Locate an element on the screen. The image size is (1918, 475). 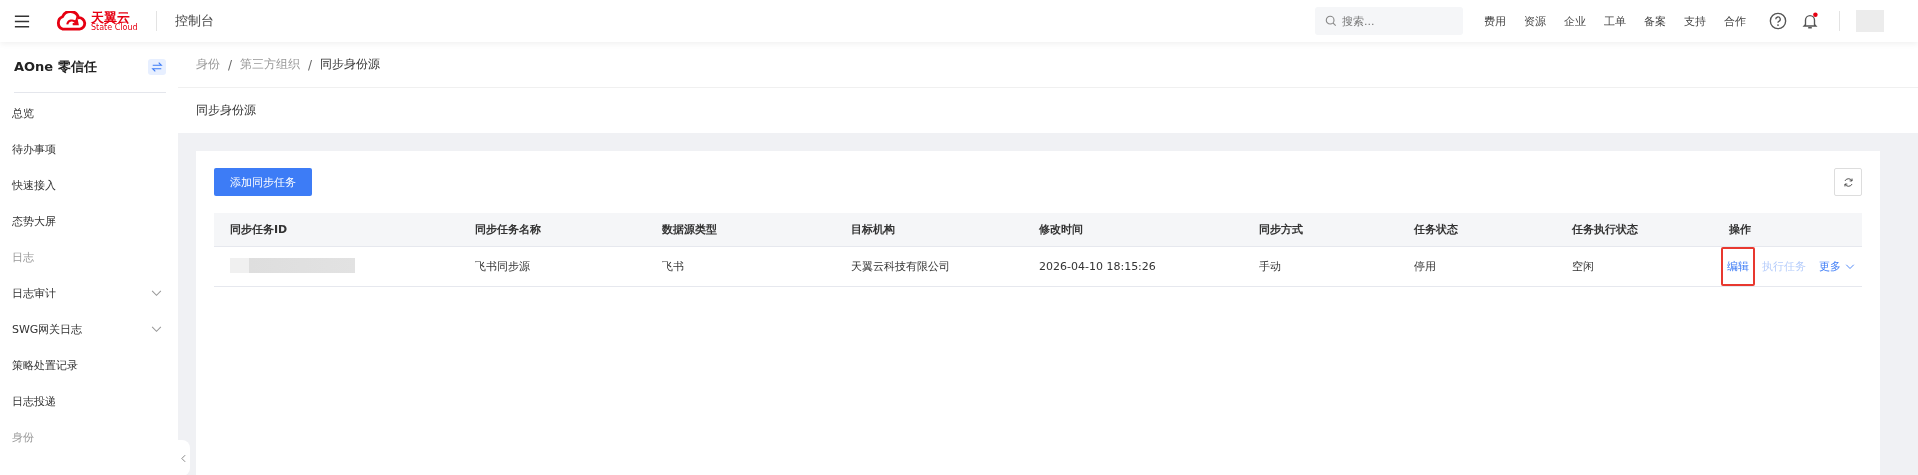
nav-link: 支持 is located at coordinates (1695, 21).